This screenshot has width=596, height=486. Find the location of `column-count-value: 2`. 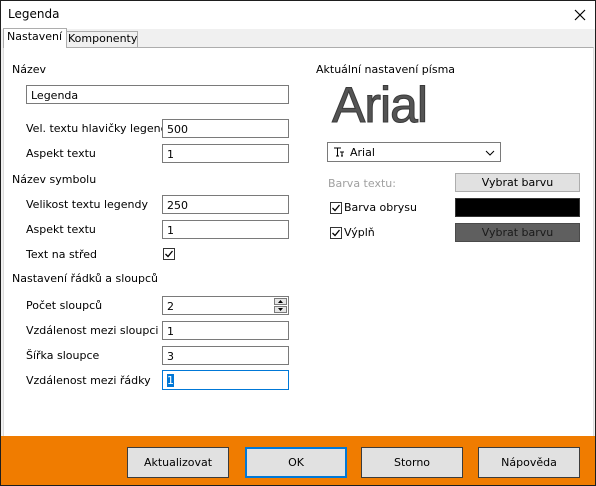

column-count-value: 2 is located at coordinates (170, 306).